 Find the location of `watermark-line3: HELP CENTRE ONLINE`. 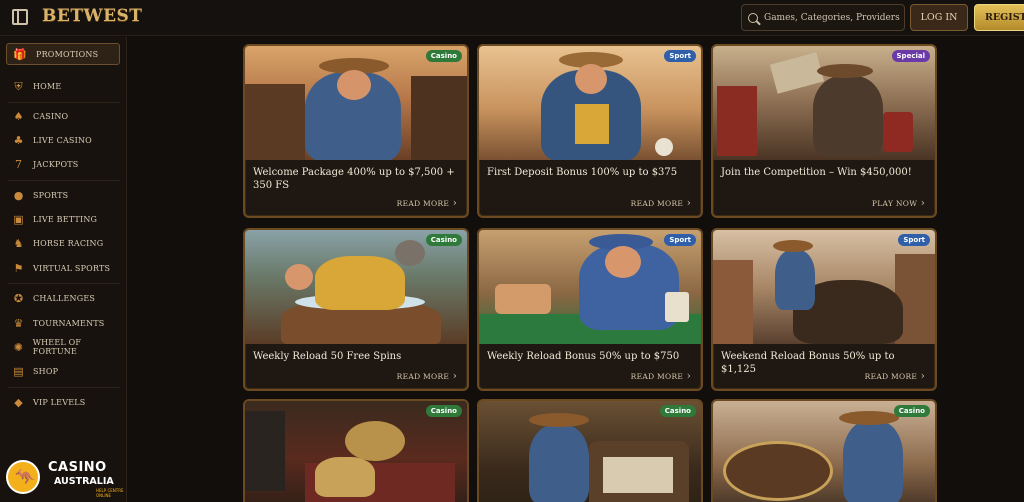

watermark-line3: HELP CENTRE ONLINE is located at coordinates (110, 493).